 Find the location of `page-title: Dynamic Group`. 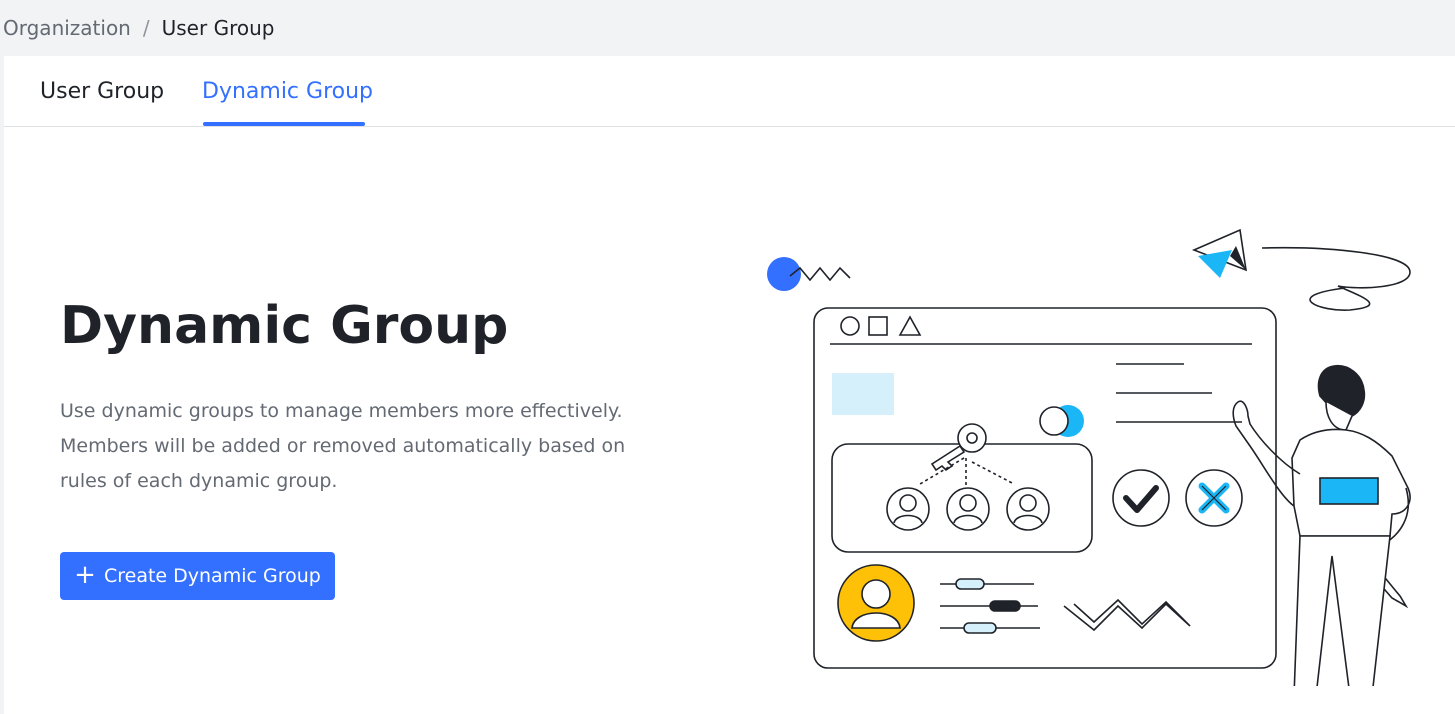

page-title: Dynamic Group is located at coordinates (284, 326).